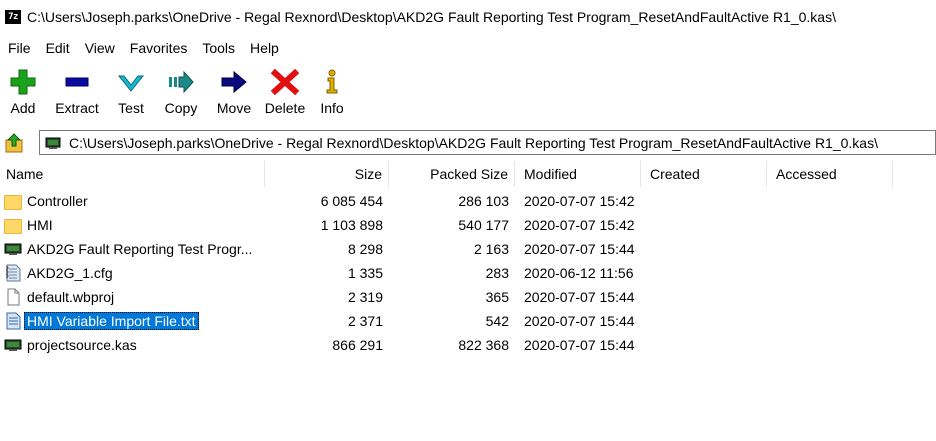  What do you see at coordinates (365, 273) in the screenshot?
I see `file-size: 1 335` at bounding box center [365, 273].